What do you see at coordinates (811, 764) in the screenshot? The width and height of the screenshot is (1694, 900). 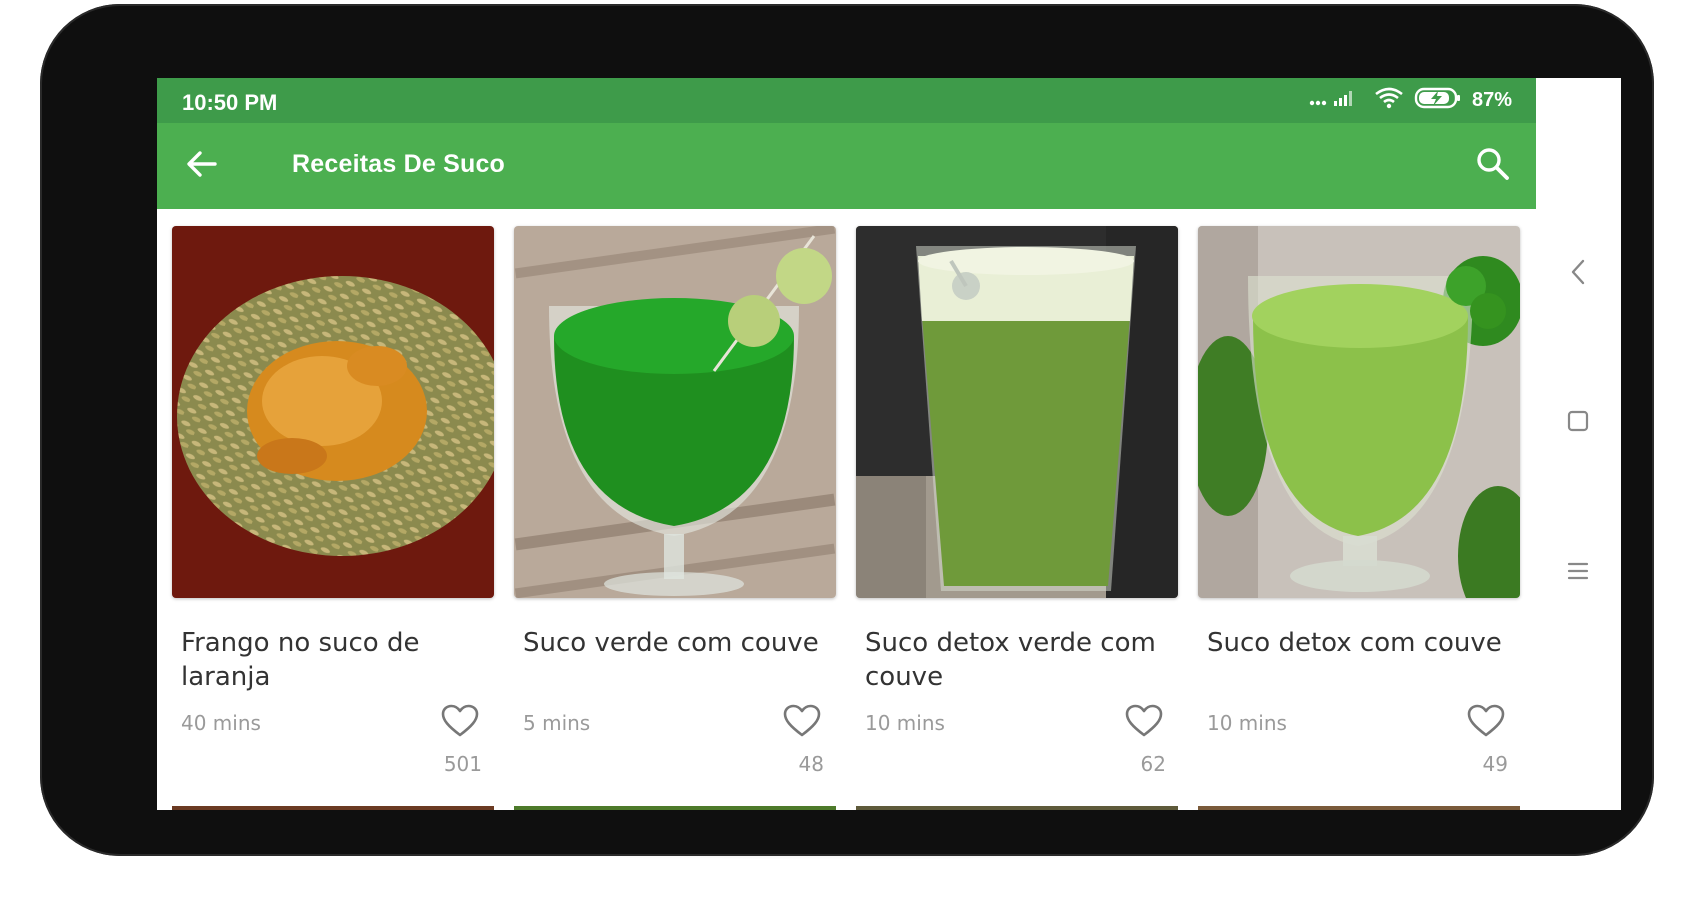 I see `favorite-count: 48` at bounding box center [811, 764].